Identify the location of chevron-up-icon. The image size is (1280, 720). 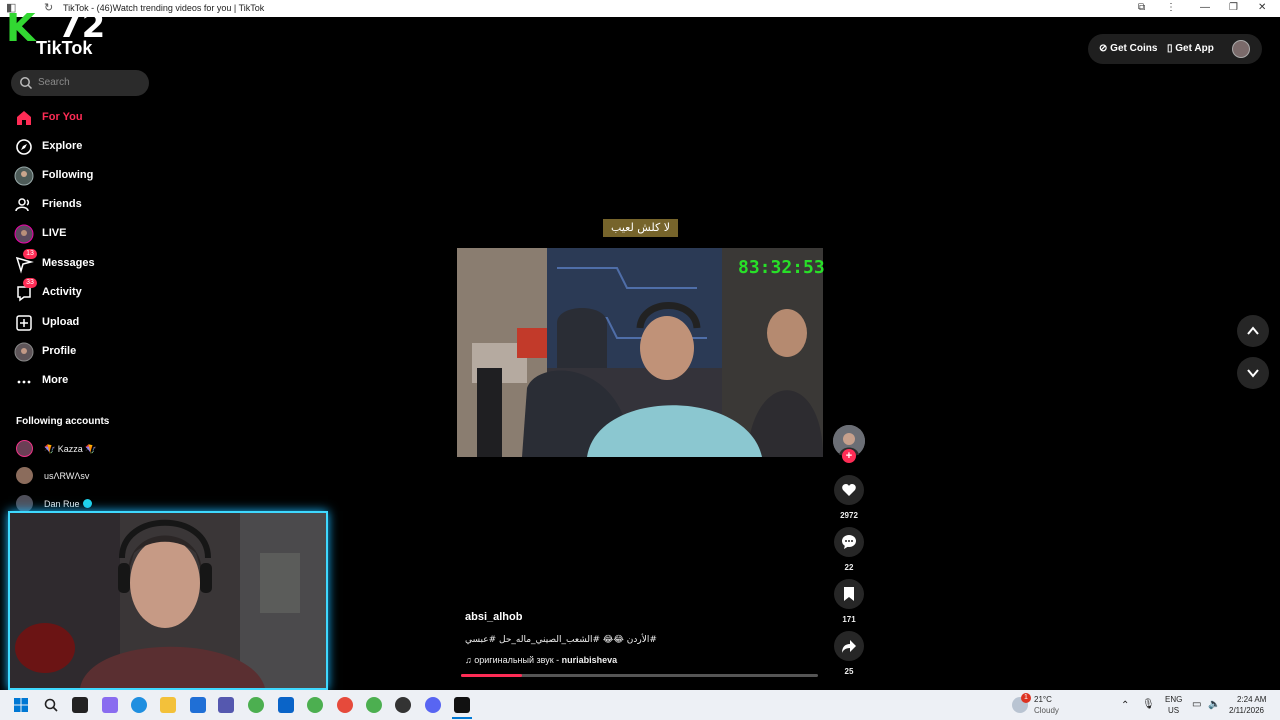
(1253, 330).